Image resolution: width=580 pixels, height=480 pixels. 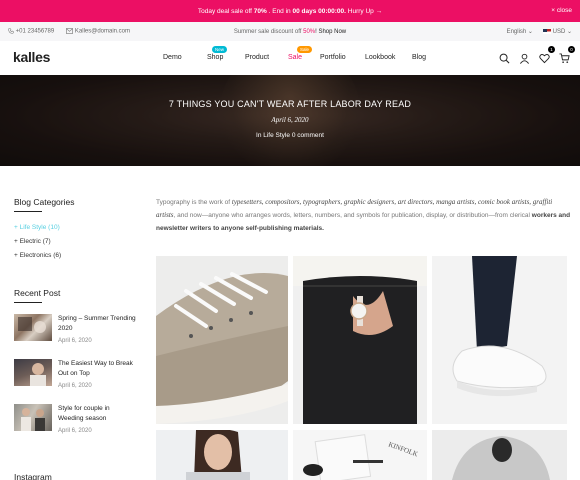 What do you see at coordinates (361, 11) in the screenshot?
I see `promo-hurry-link: Hurry Up` at bounding box center [361, 11].